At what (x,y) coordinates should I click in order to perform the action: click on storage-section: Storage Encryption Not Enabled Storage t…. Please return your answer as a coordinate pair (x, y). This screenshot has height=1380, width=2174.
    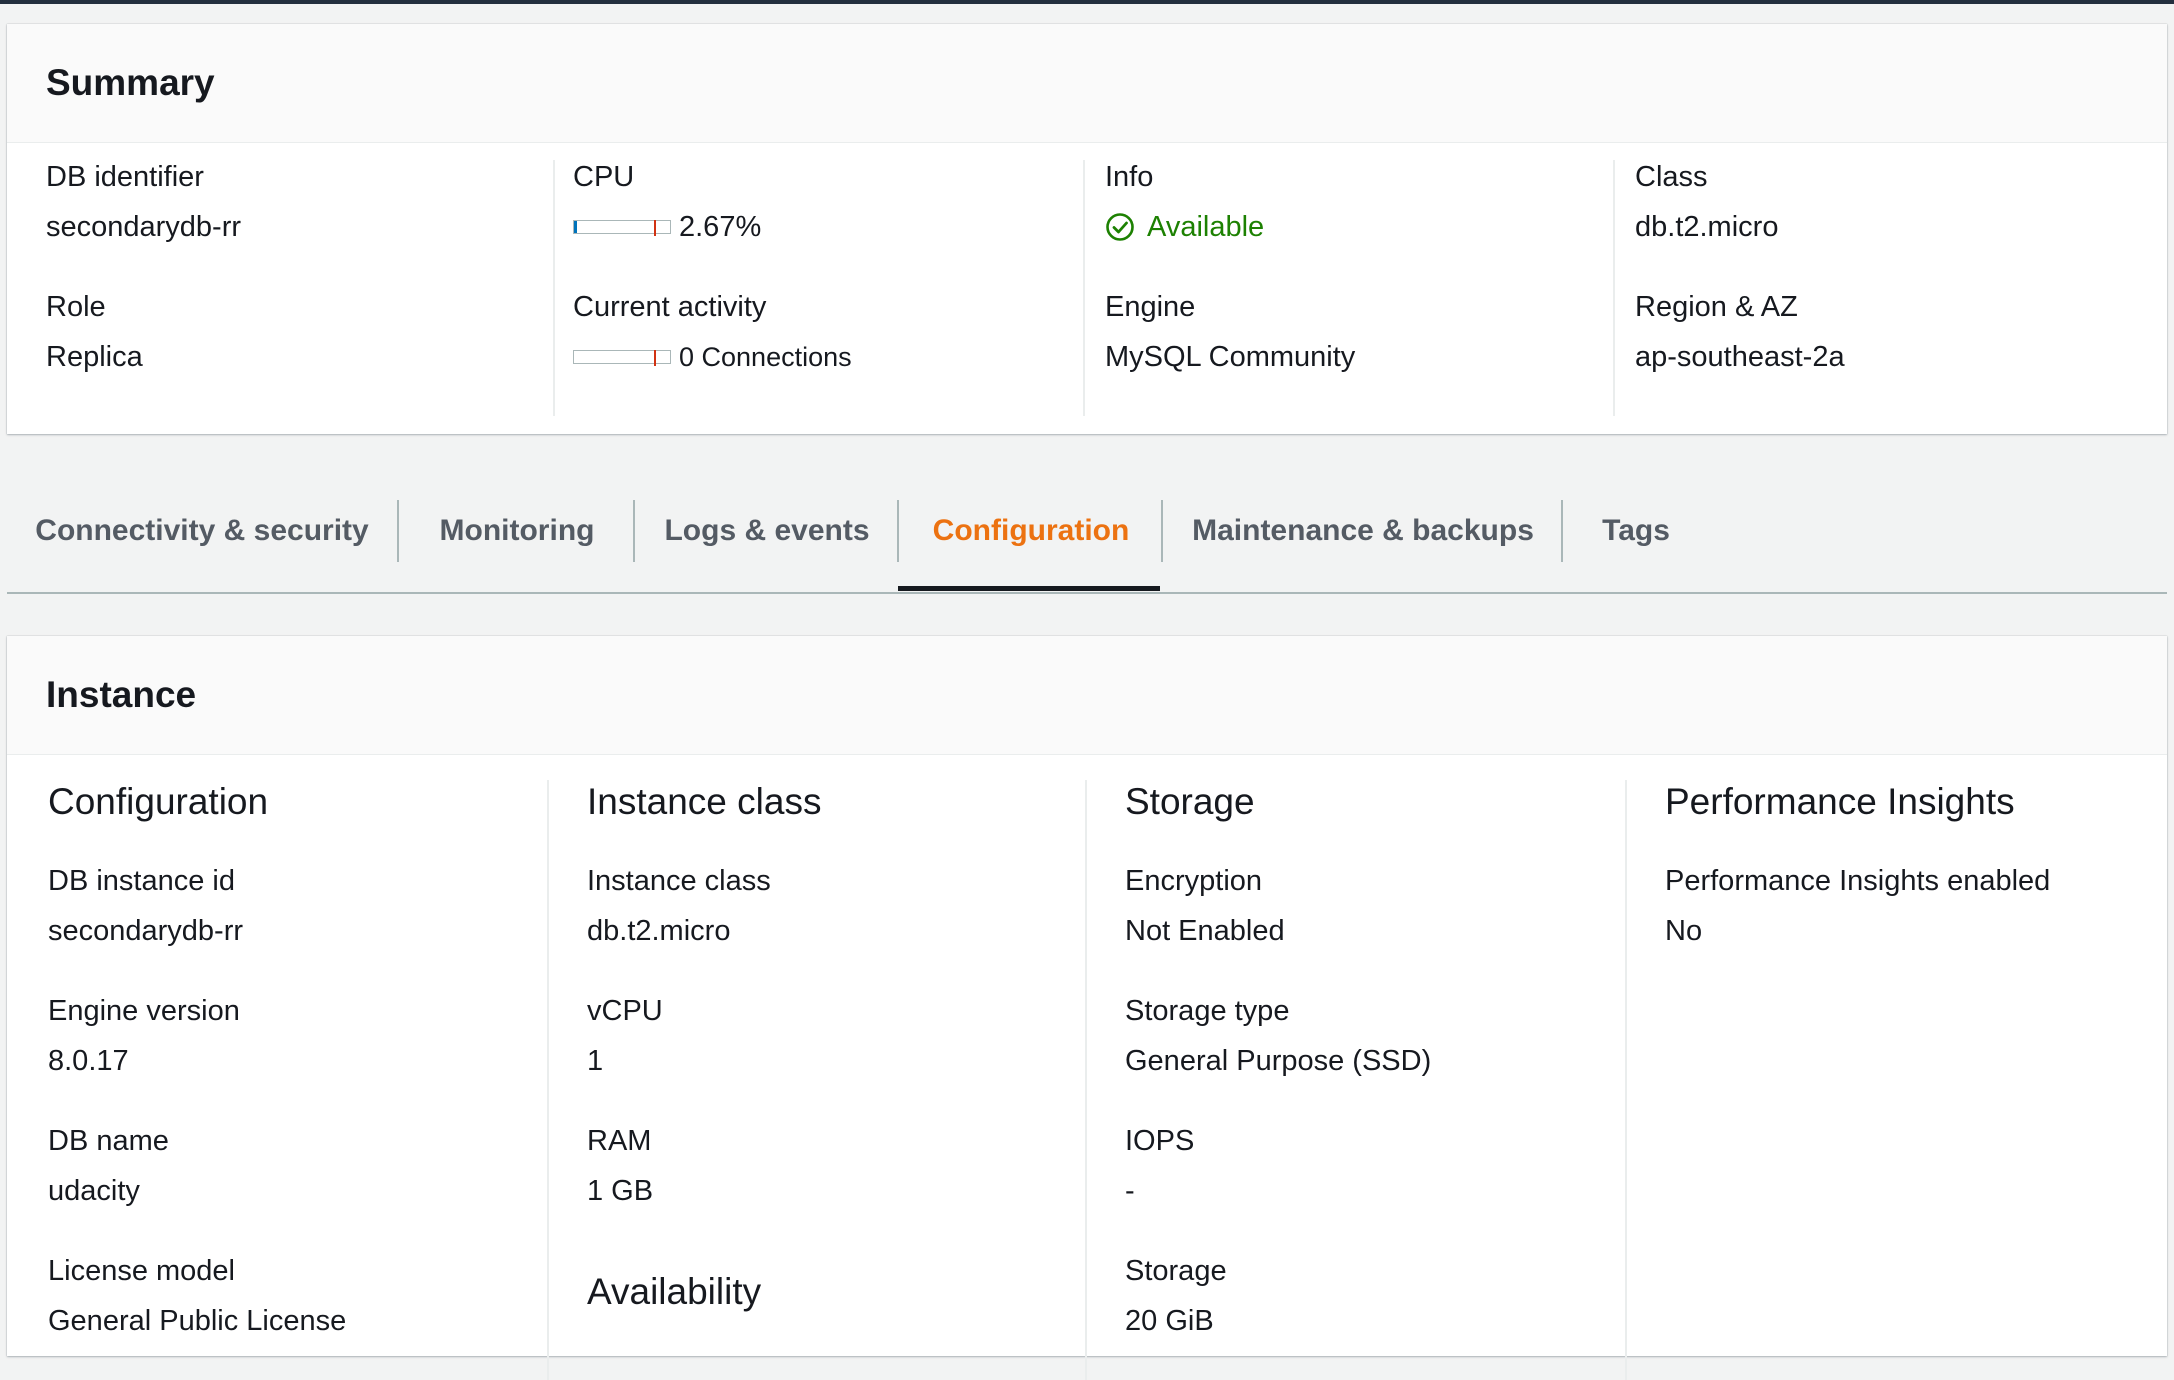
    Looking at the image, I should click on (1356, 1080).